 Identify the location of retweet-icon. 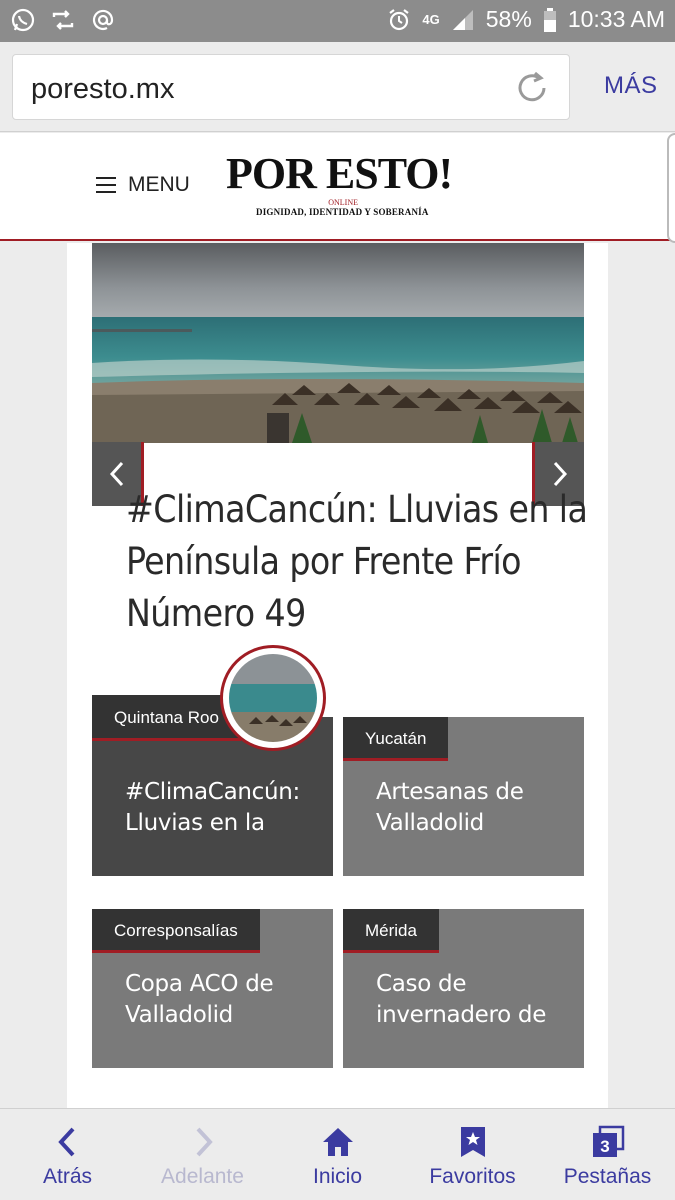
(63, 20).